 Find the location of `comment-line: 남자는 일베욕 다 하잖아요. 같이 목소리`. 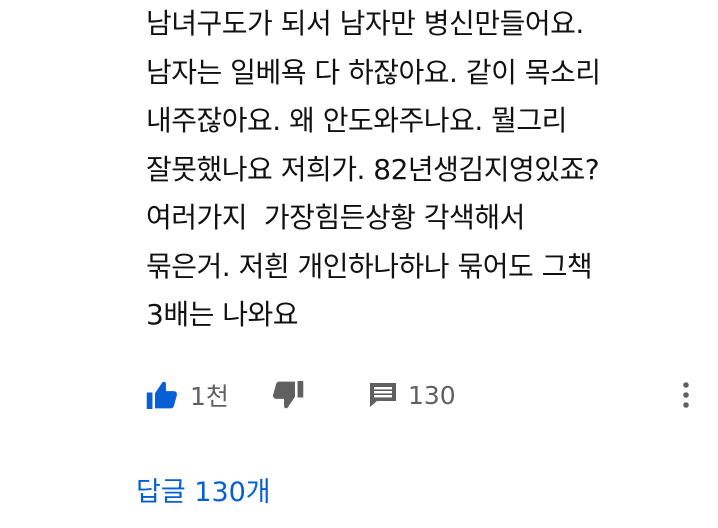

comment-line: 남자는 일베욕 다 하잖아요. 같이 목소리 is located at coordinates (373, 72).